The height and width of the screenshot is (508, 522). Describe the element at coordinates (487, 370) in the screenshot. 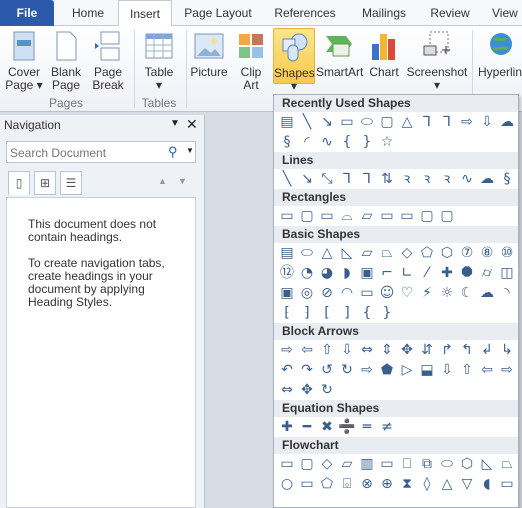

I see `shape-icon: ⇦` at that location.